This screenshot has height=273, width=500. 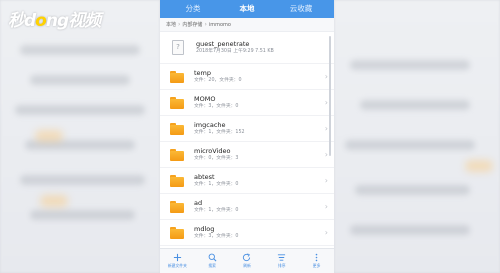 What do you see at coordinates (247, 129) in the screenshot?
I see `list-item-imgcache: imgcache 文件：1，文件夹：152 ›` at bounding box center [247, 129].